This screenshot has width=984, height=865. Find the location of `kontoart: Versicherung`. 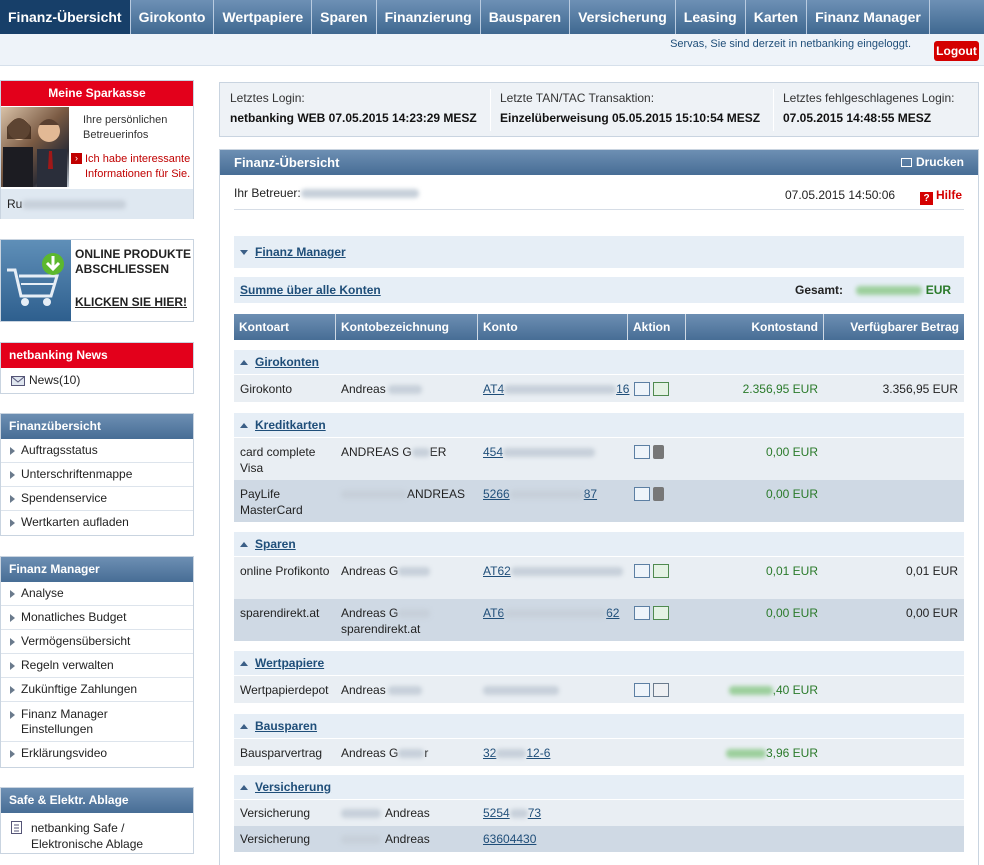

kontoart: Versicherung is located at coordinates (275, 813).